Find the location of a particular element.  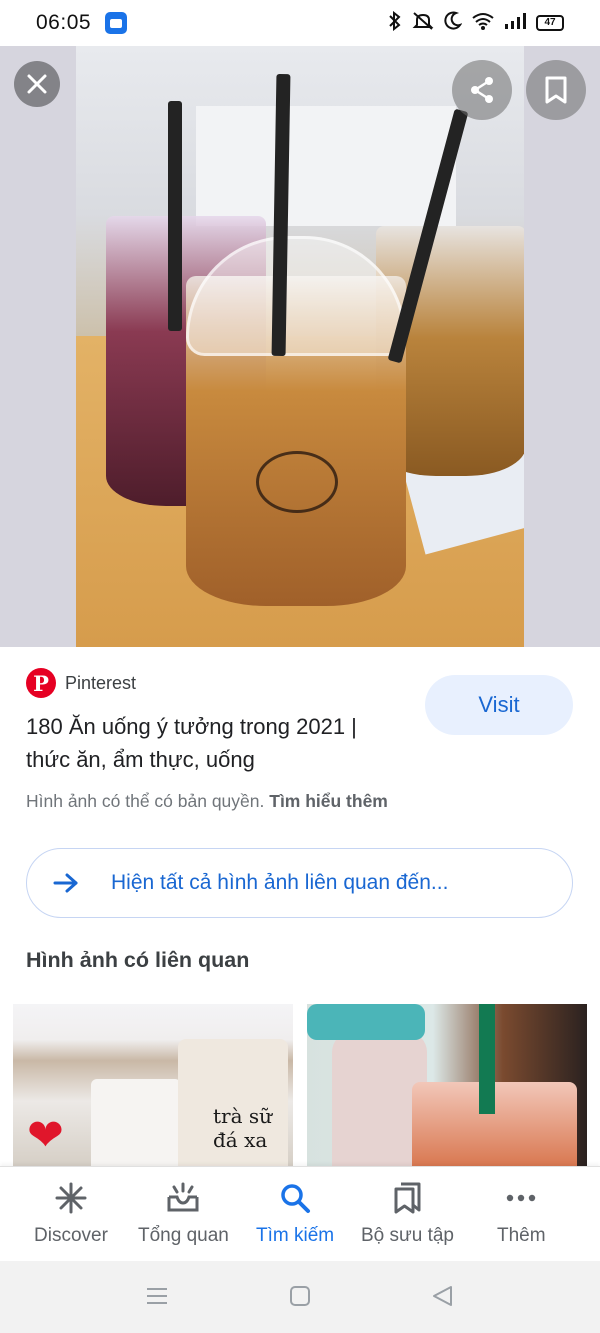

do-not-disturb-icon is located at coordinates (453, 23).